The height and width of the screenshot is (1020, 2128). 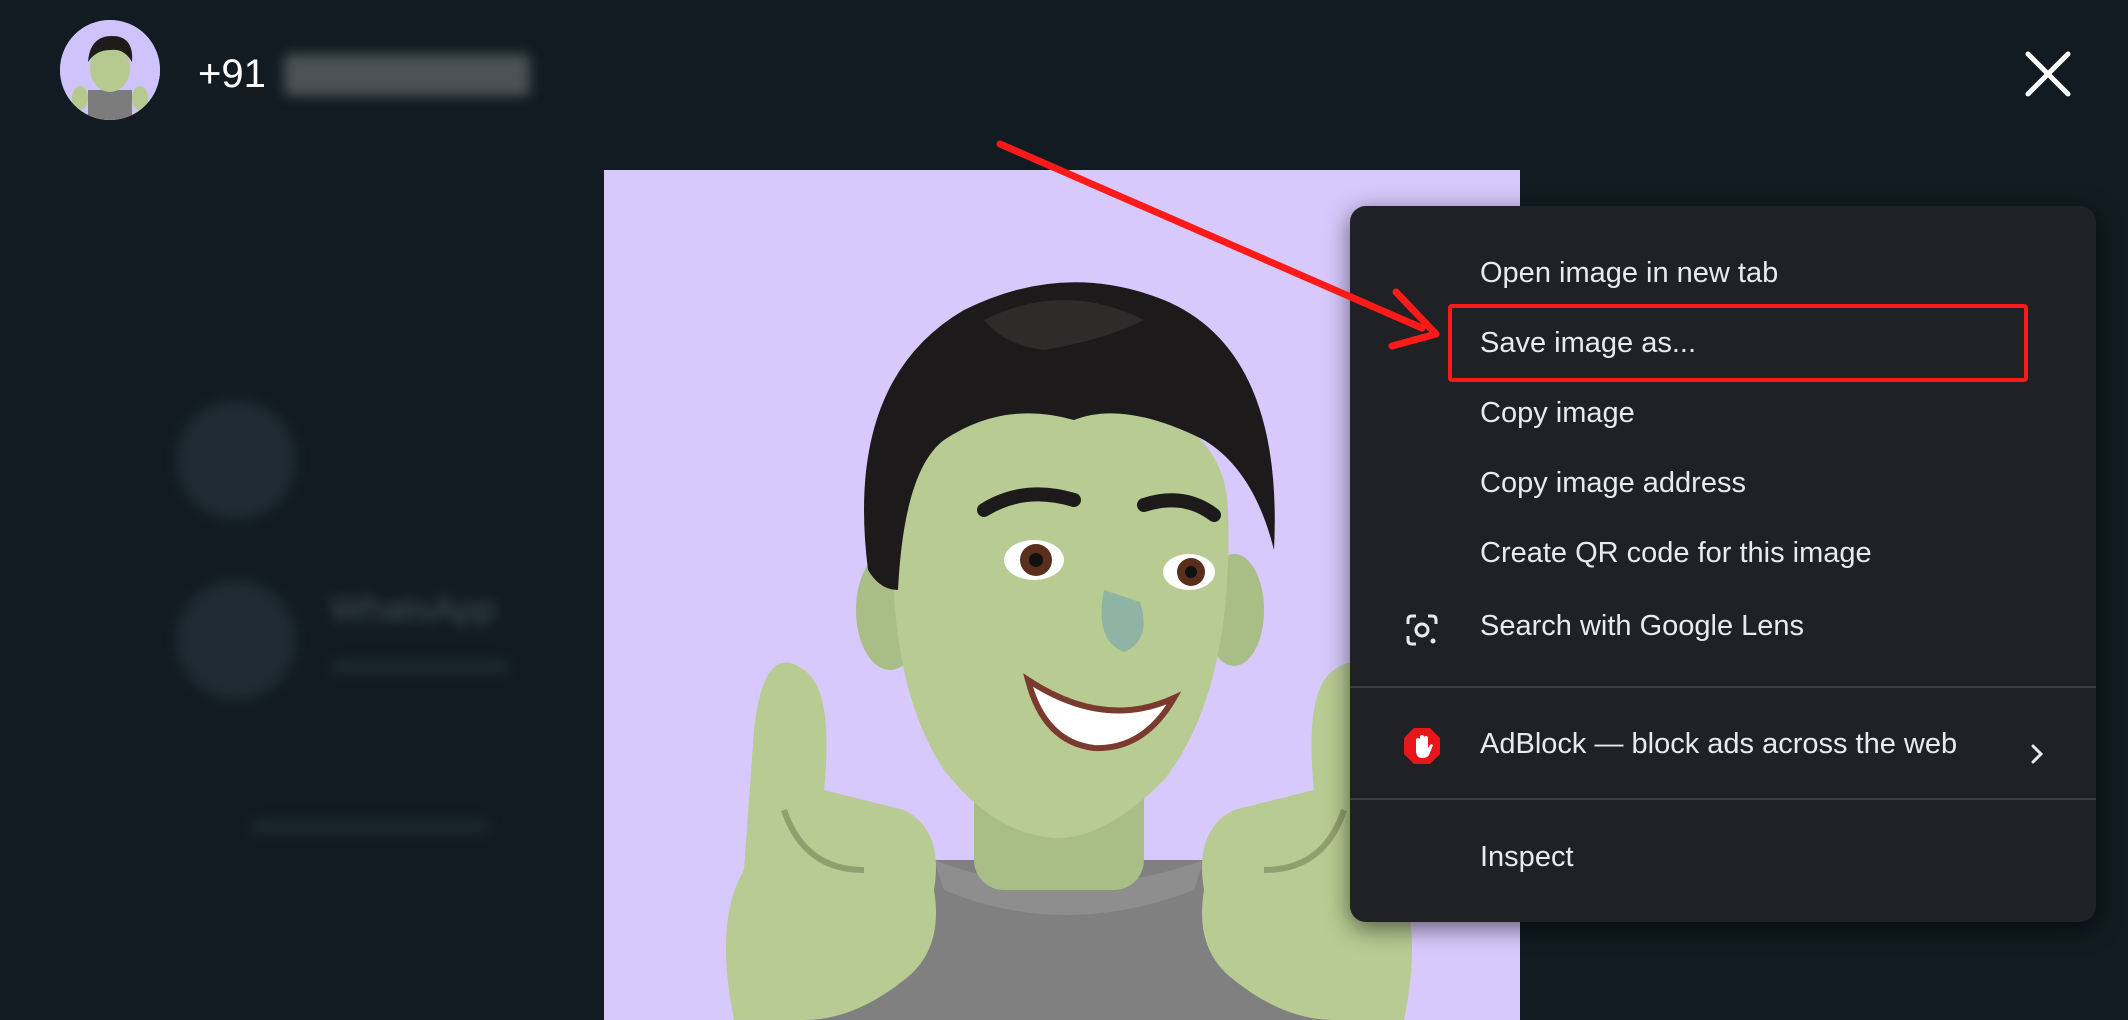 I want to click on menu-item-label: Copy image address, so click(x=1613, y=483).